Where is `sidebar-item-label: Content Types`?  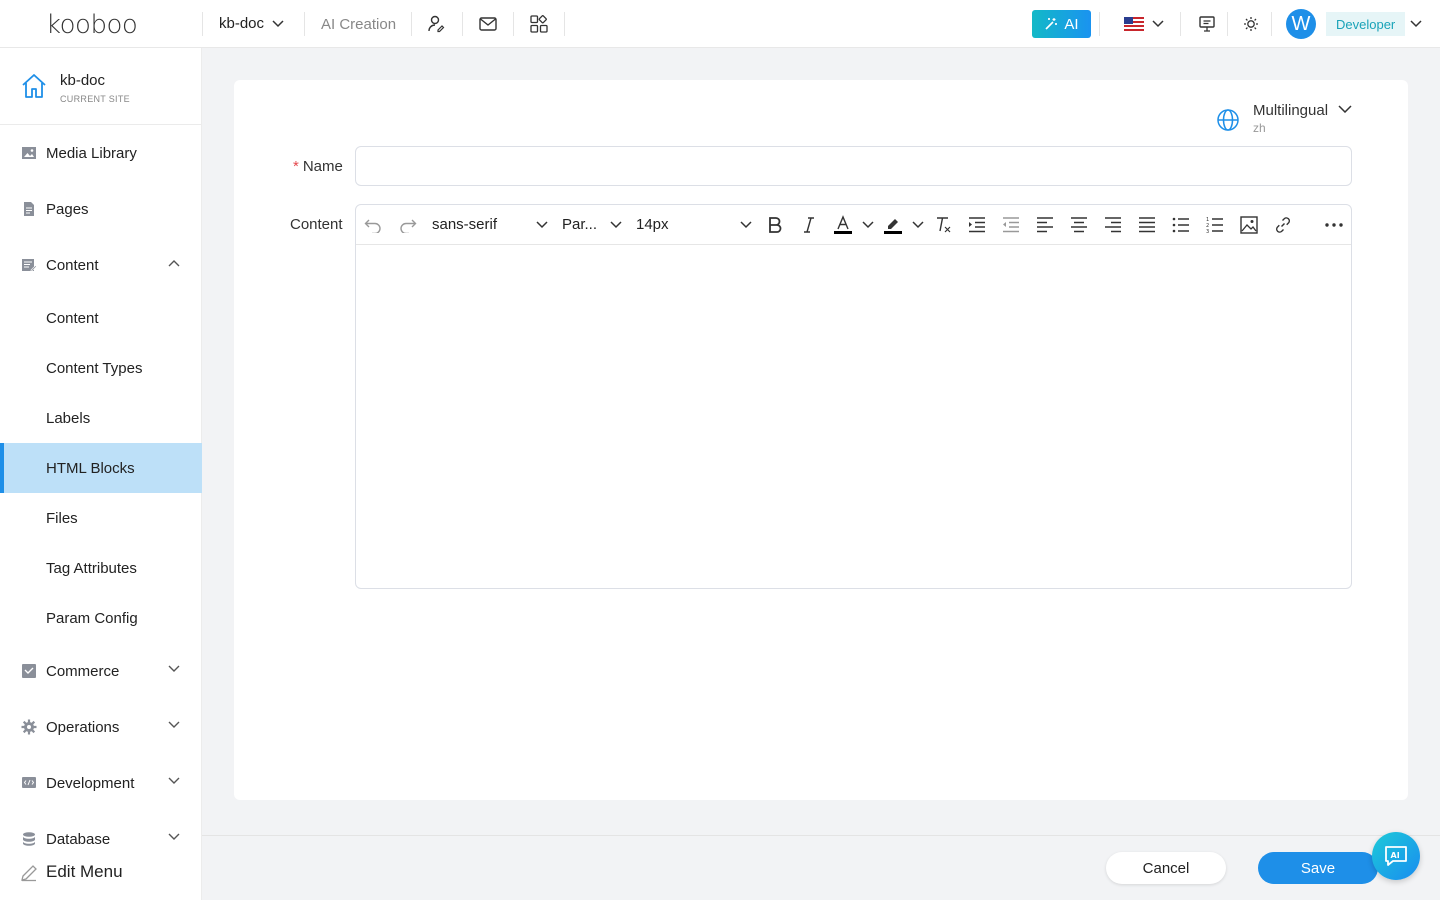 sidebar-item-label: Content Types is located at coordinates (94, 368).